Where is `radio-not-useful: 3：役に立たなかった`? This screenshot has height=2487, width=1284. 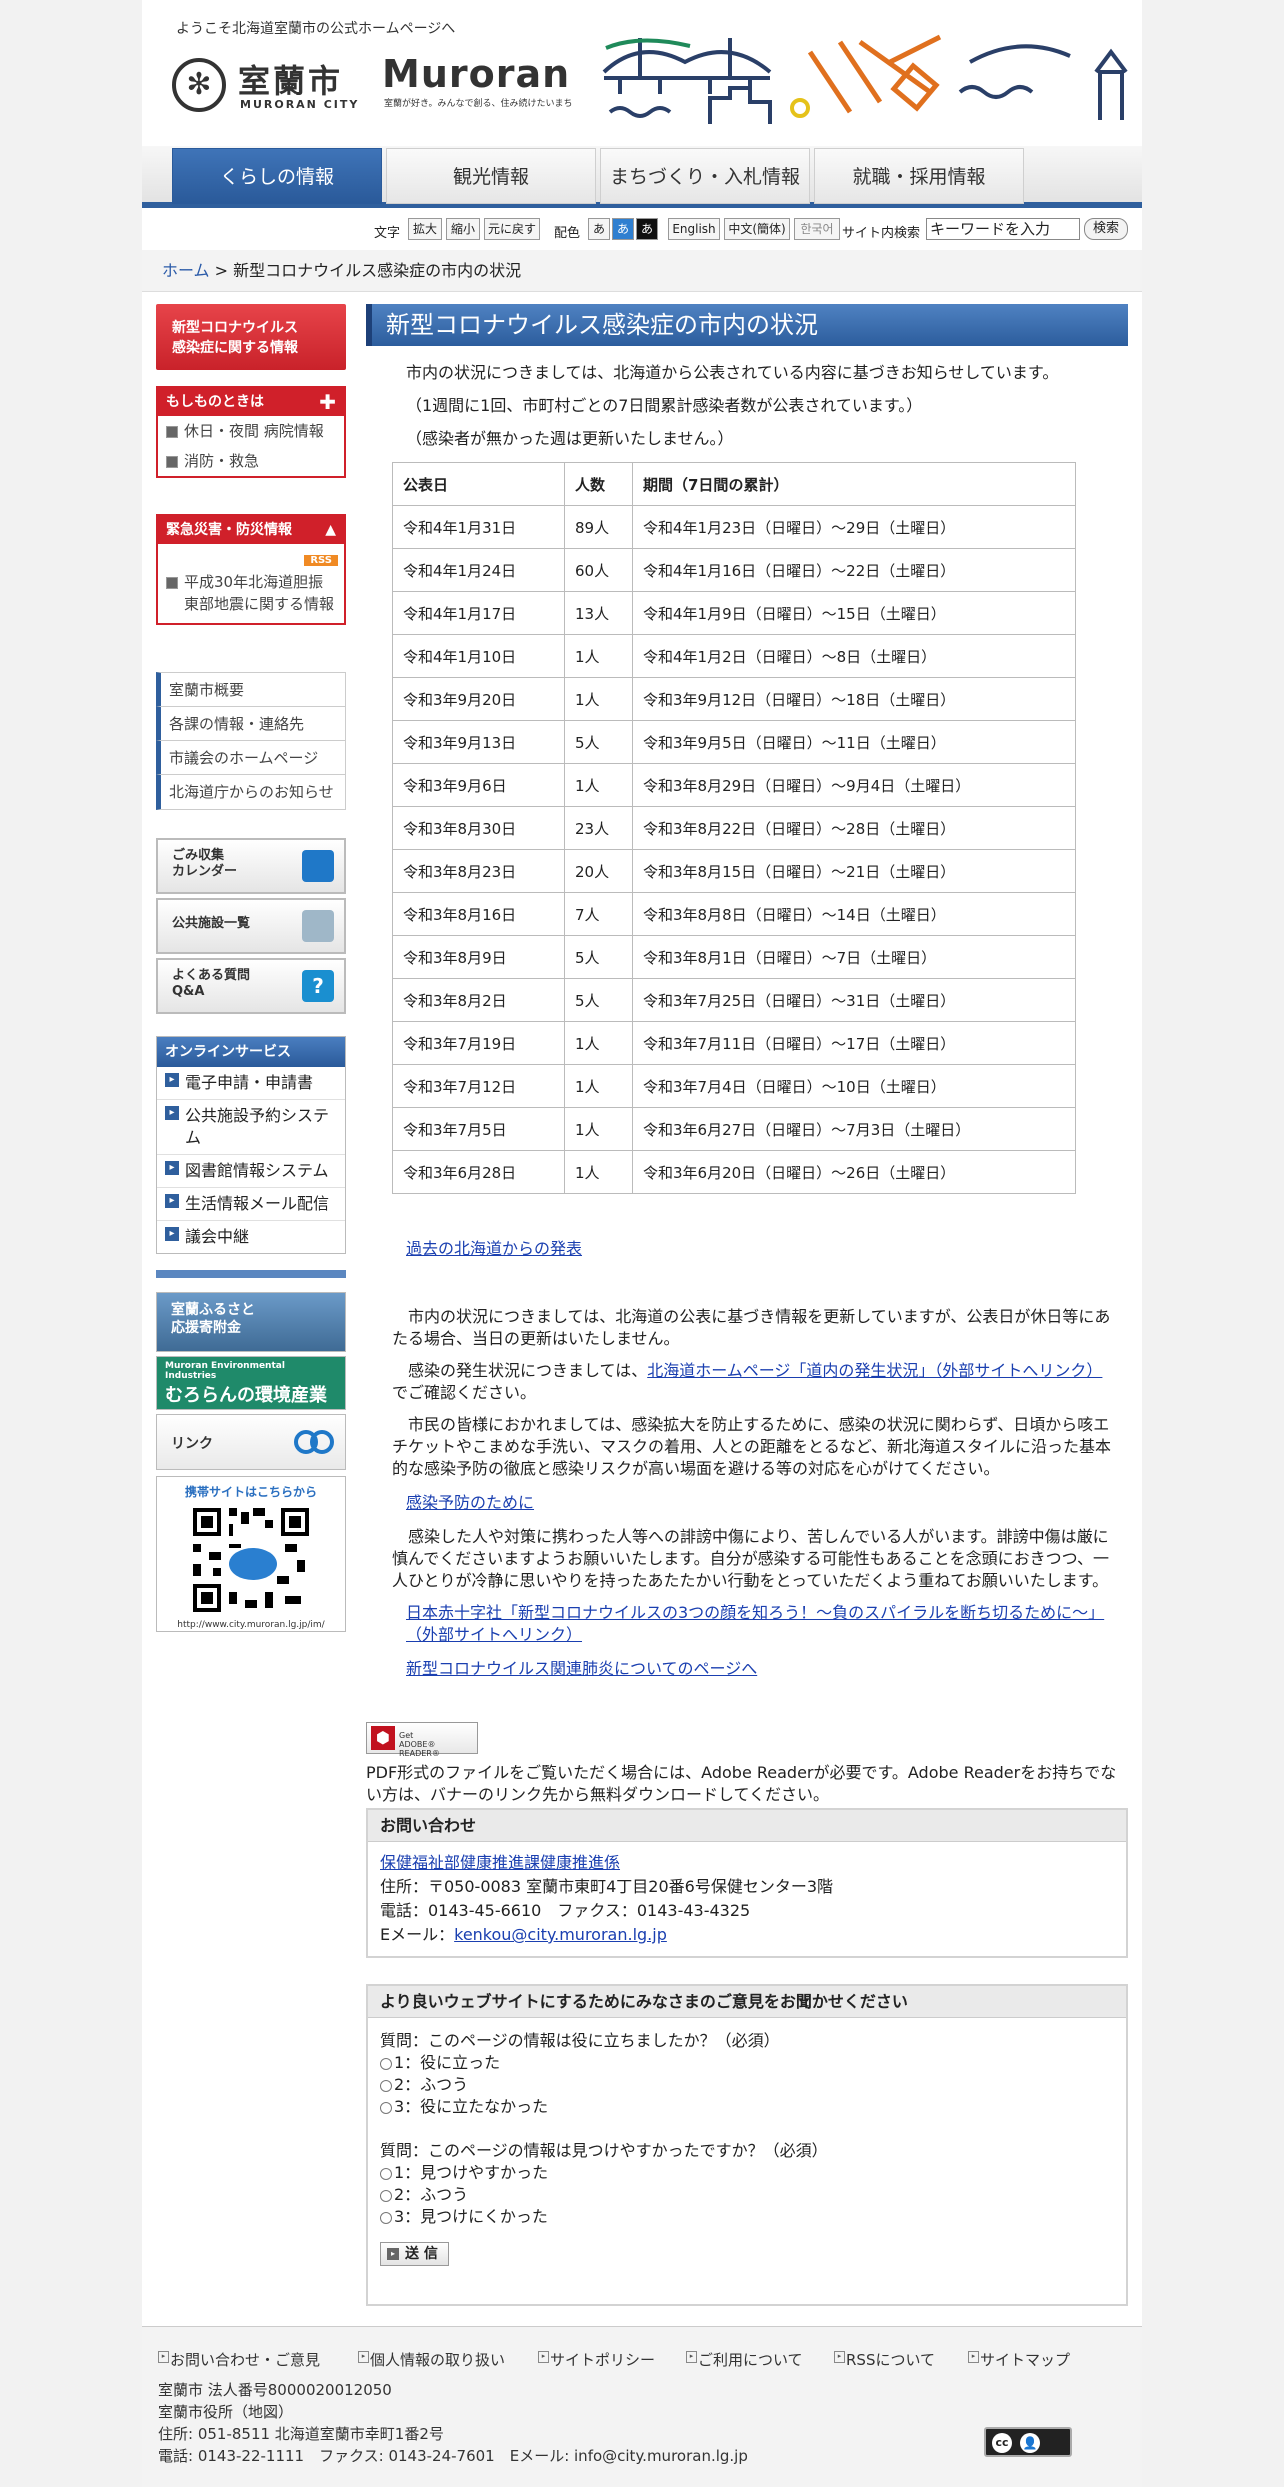 radio-not-useful: 3：役に立たなかった is located at coordinates (747, 2107).